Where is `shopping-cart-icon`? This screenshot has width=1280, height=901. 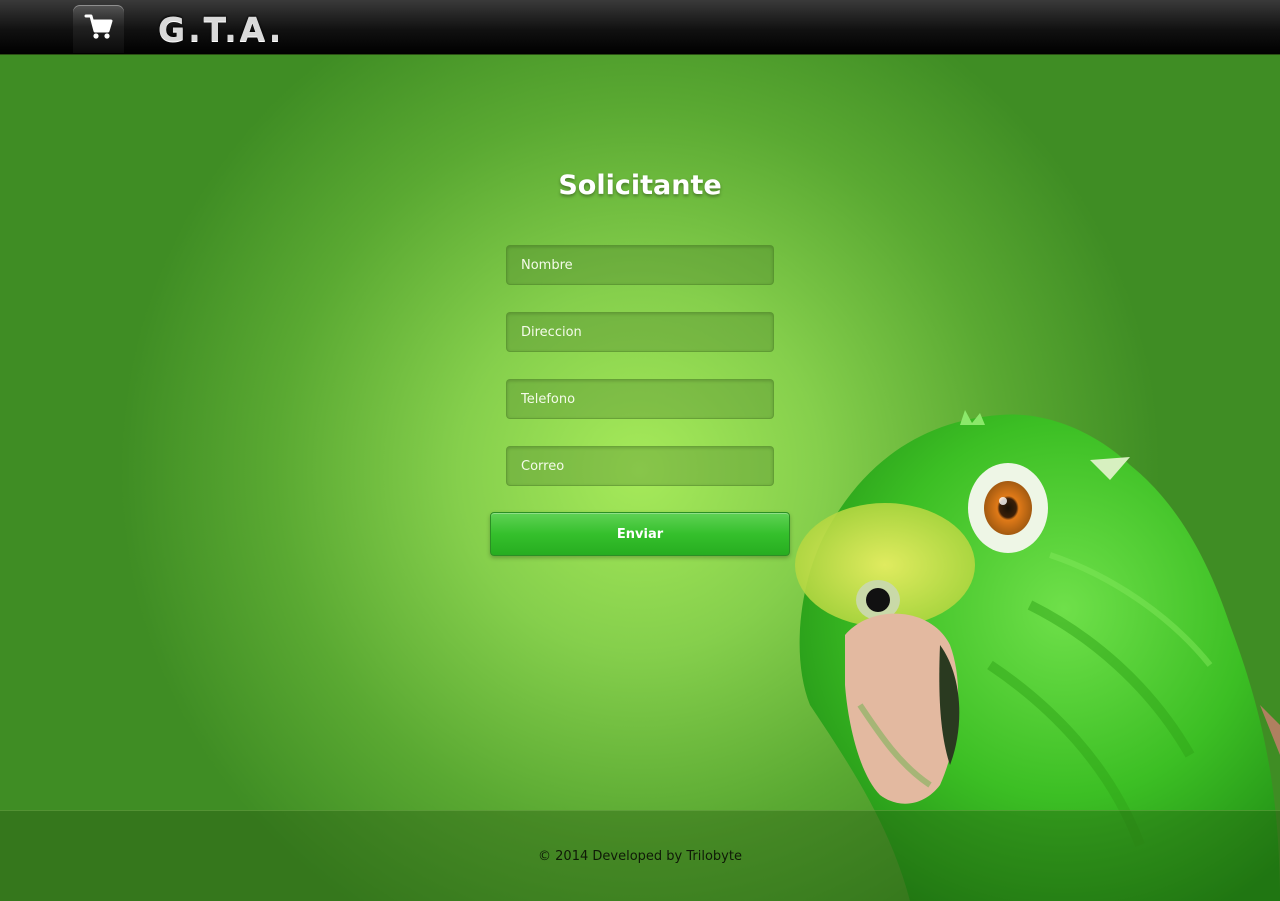
shopping-cart-icon is located at coordinates (99, 29).